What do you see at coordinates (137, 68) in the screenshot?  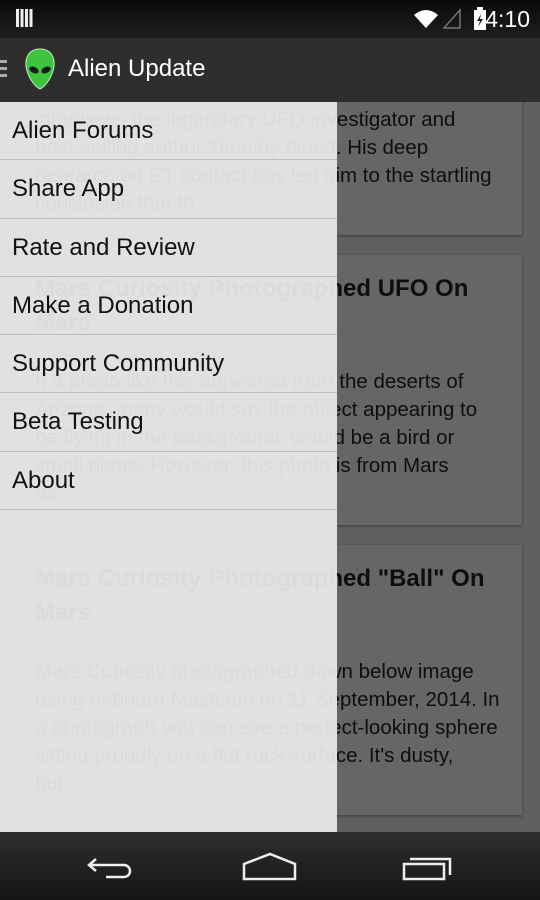 I see `app-title: Alien Update` at bounding box center [137, 68].